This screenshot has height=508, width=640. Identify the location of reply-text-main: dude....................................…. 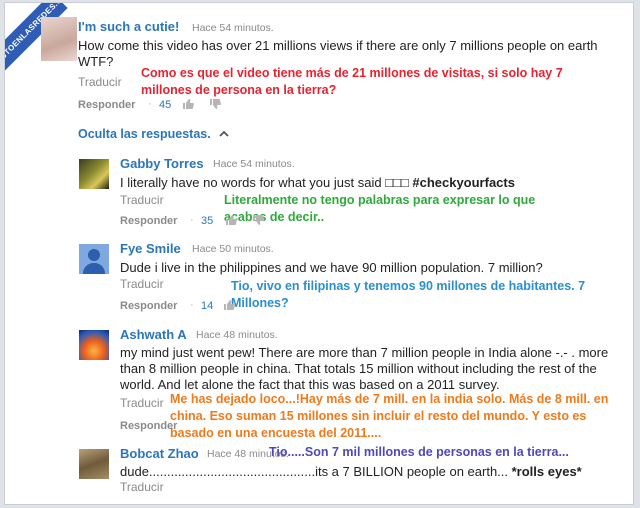
(316, 471).